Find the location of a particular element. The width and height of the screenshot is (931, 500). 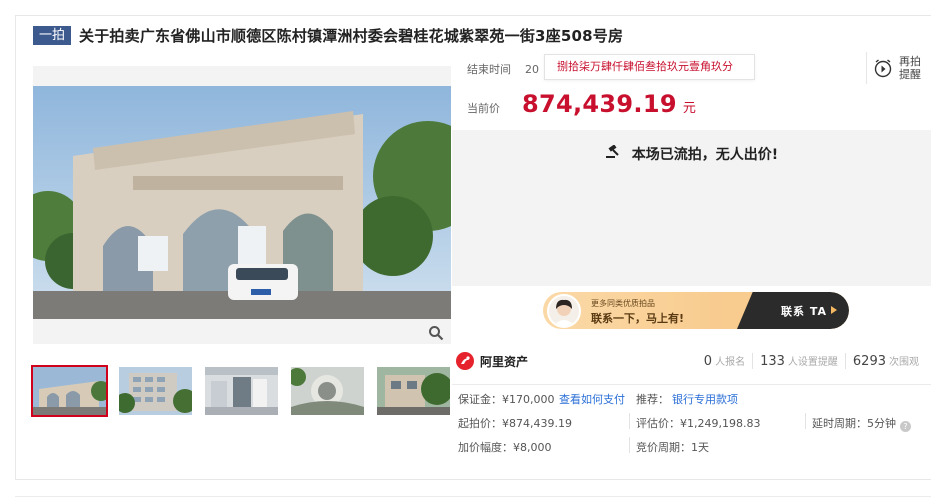

stat-label: 人设置提醒 is located at coordinates (812, 362).